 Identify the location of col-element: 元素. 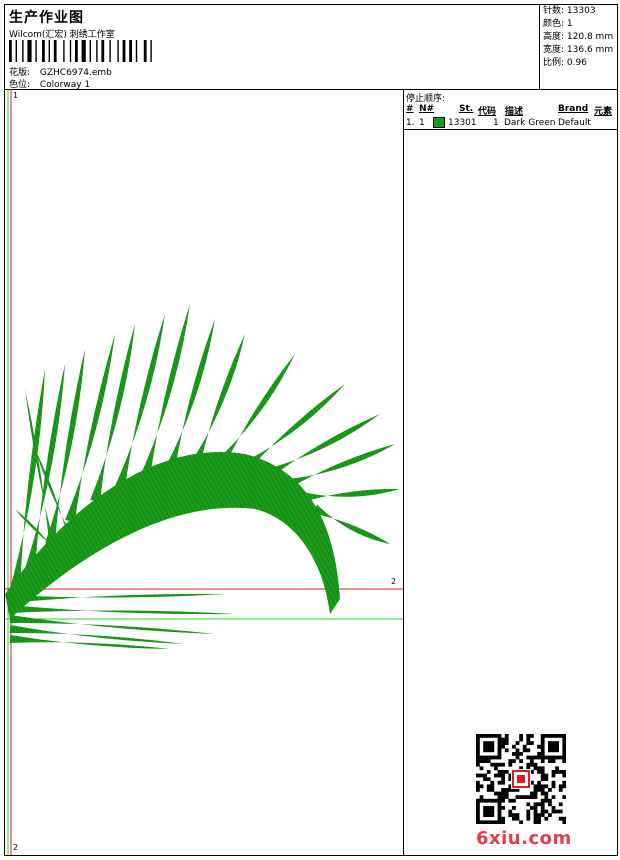
(603, 112).